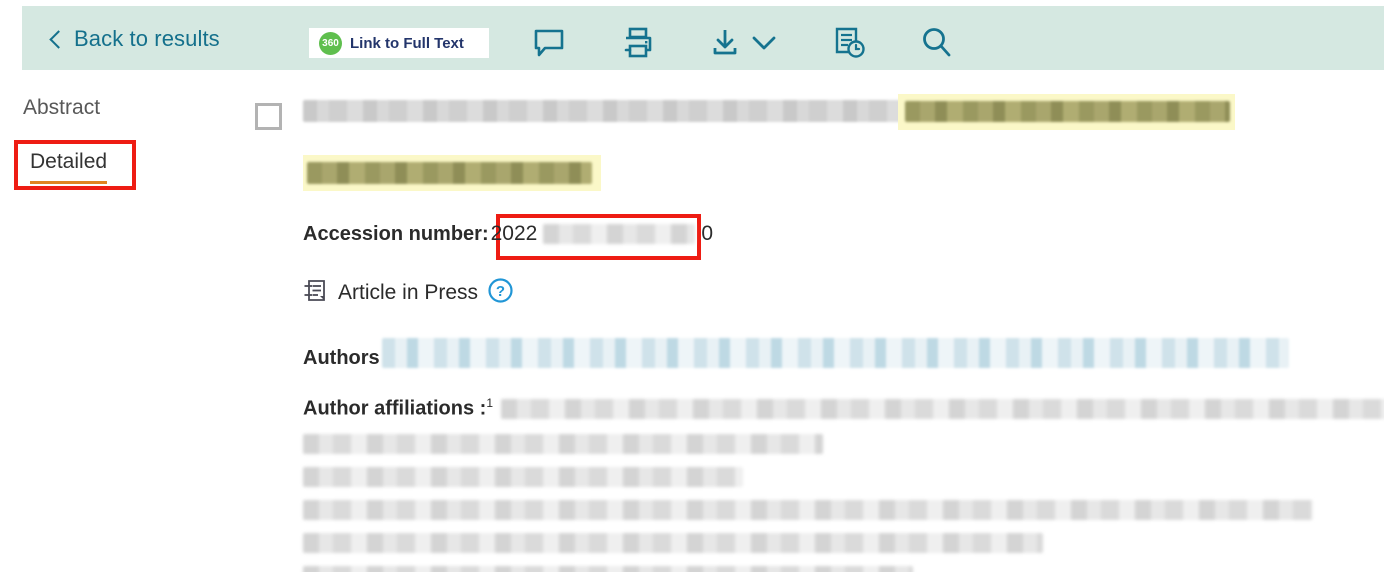 Image resolution: width=1384 pixels, height=572 pixels. What do you see at coordinates (316, 293) in the screenshot?
I see `article-in-press-icon` at bounding box center [316, 293].